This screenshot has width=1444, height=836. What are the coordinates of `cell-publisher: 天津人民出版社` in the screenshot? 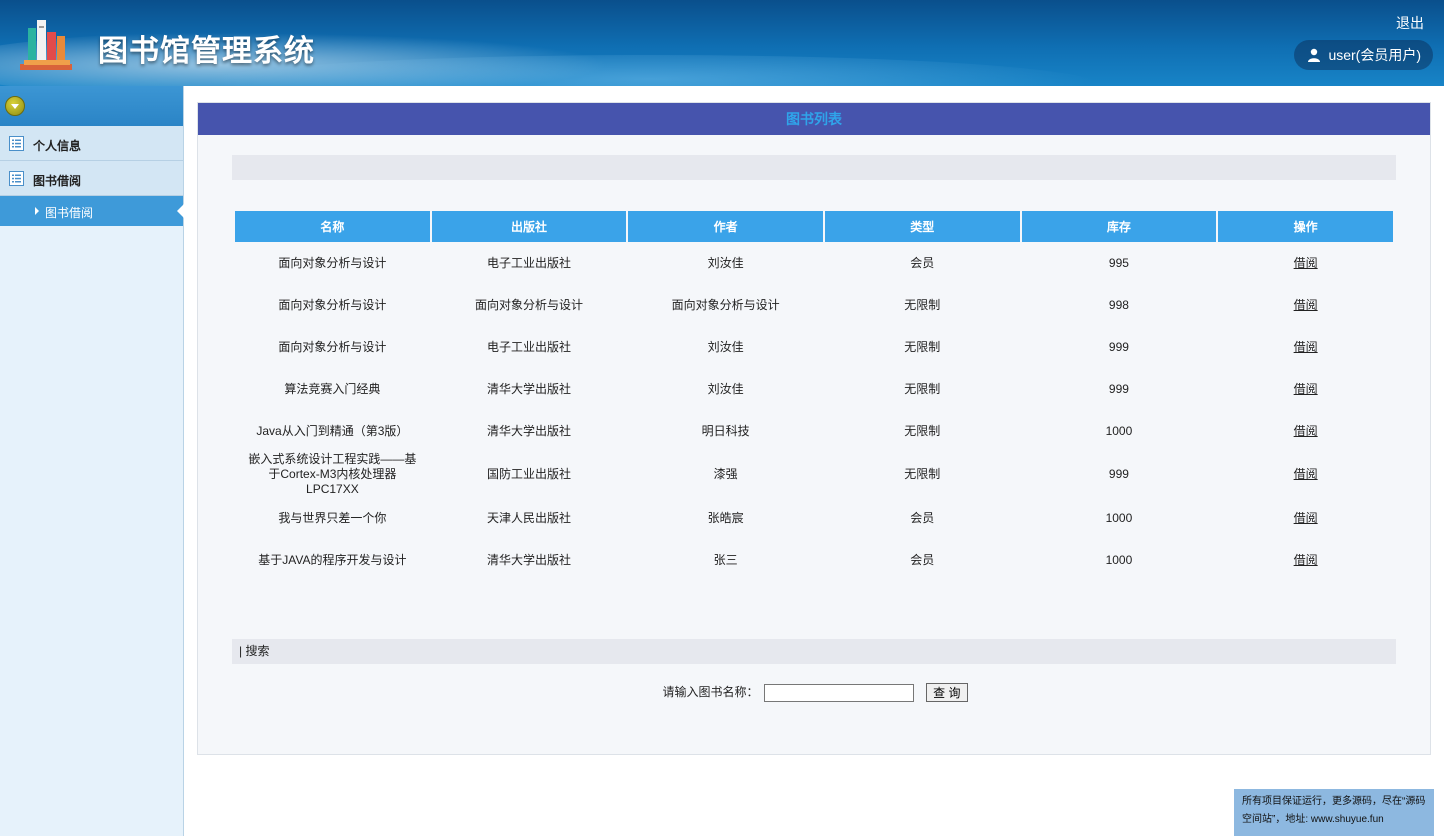 It's located at (529, 517).